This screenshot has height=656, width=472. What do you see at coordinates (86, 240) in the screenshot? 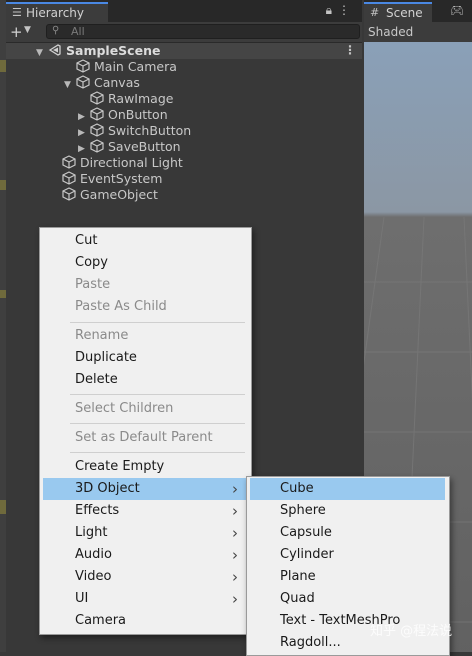
I see `menu-item-label: Cut` at bounding box center [86, 240].